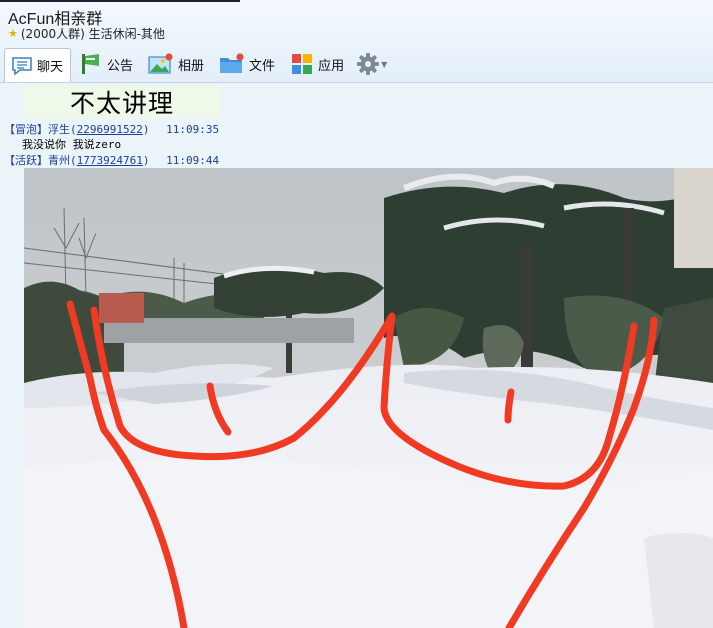 Image resolution: width=713 pixels, height=628 pixels. What do you see at coordinates (13, 33) in the screenshot?
I see `star-icon: ★` at bounding box center [13, 33].